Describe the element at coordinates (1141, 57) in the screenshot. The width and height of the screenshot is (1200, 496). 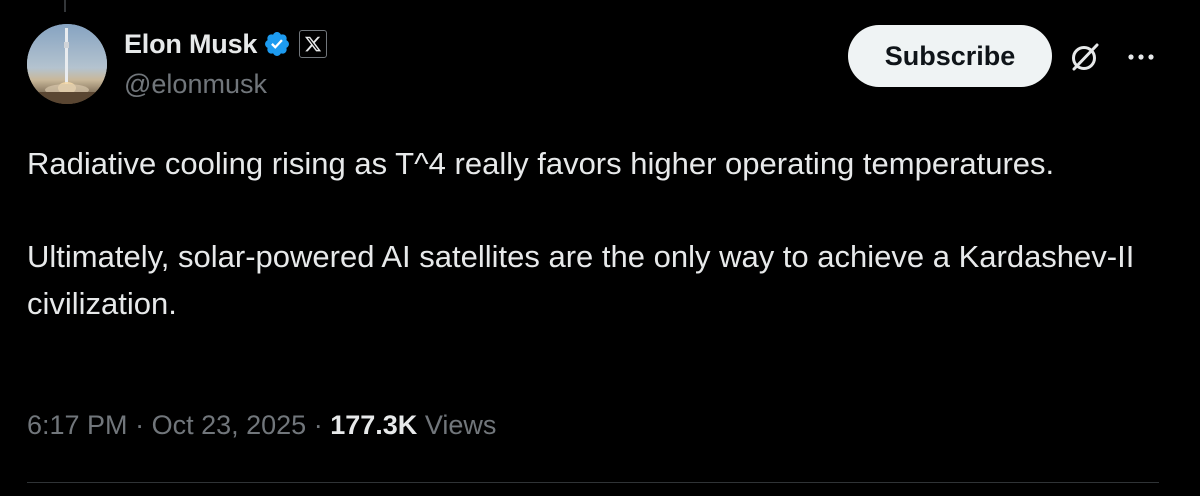
I see `more-options-icon` at that location.